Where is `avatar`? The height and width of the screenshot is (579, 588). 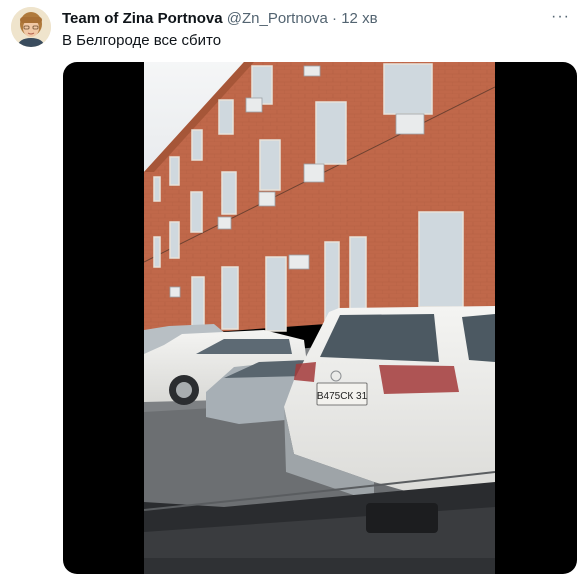 avatar is located at coordinates (31, 27).